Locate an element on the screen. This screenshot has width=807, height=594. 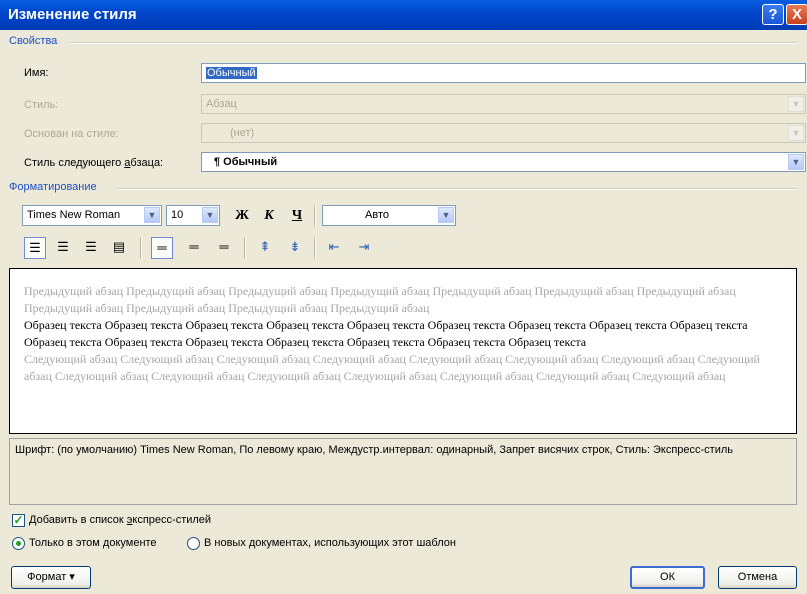
based-on-label: Основан на стиле: is located at coordinates (71, 134).